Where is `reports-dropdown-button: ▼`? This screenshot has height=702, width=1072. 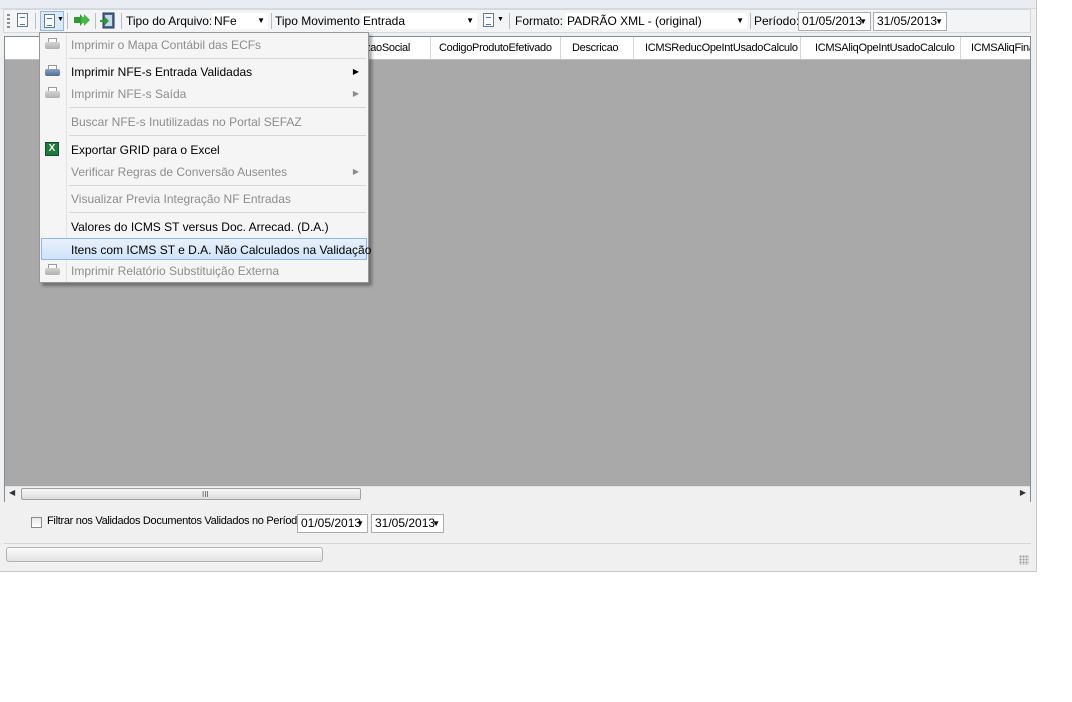
reports-dropdown-button: ▼ is located at coordinates (52, 21).